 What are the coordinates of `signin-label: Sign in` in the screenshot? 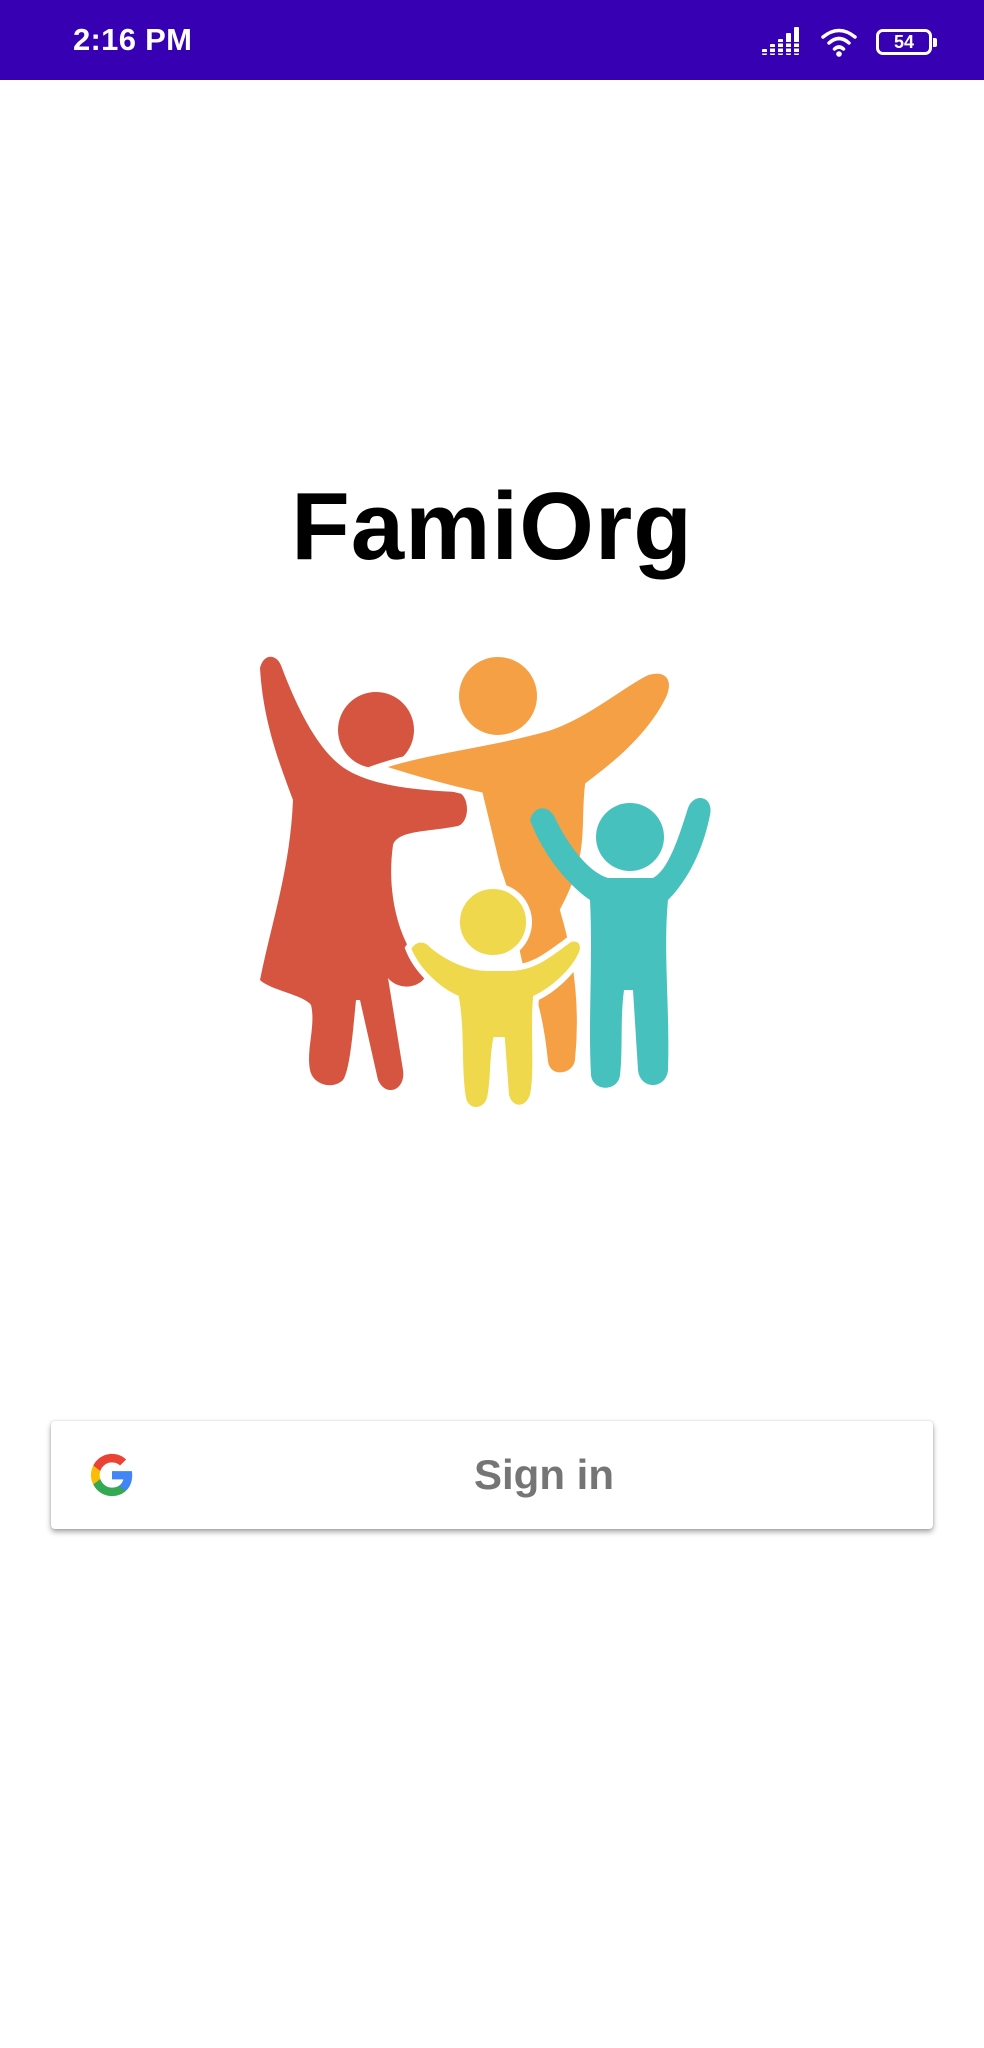 It's located at (544, 1474).